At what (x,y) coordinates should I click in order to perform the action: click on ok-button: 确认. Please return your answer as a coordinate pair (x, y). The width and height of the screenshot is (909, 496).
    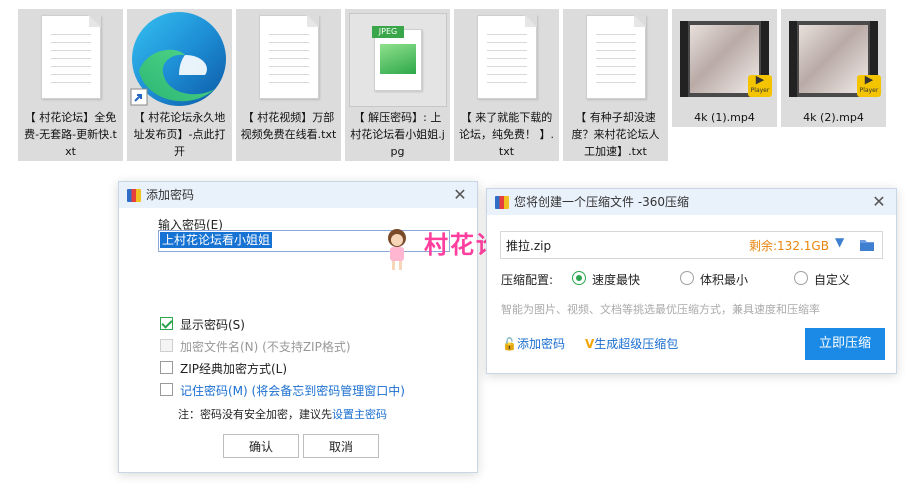
    Looking at the image, I should click on (261, 446).